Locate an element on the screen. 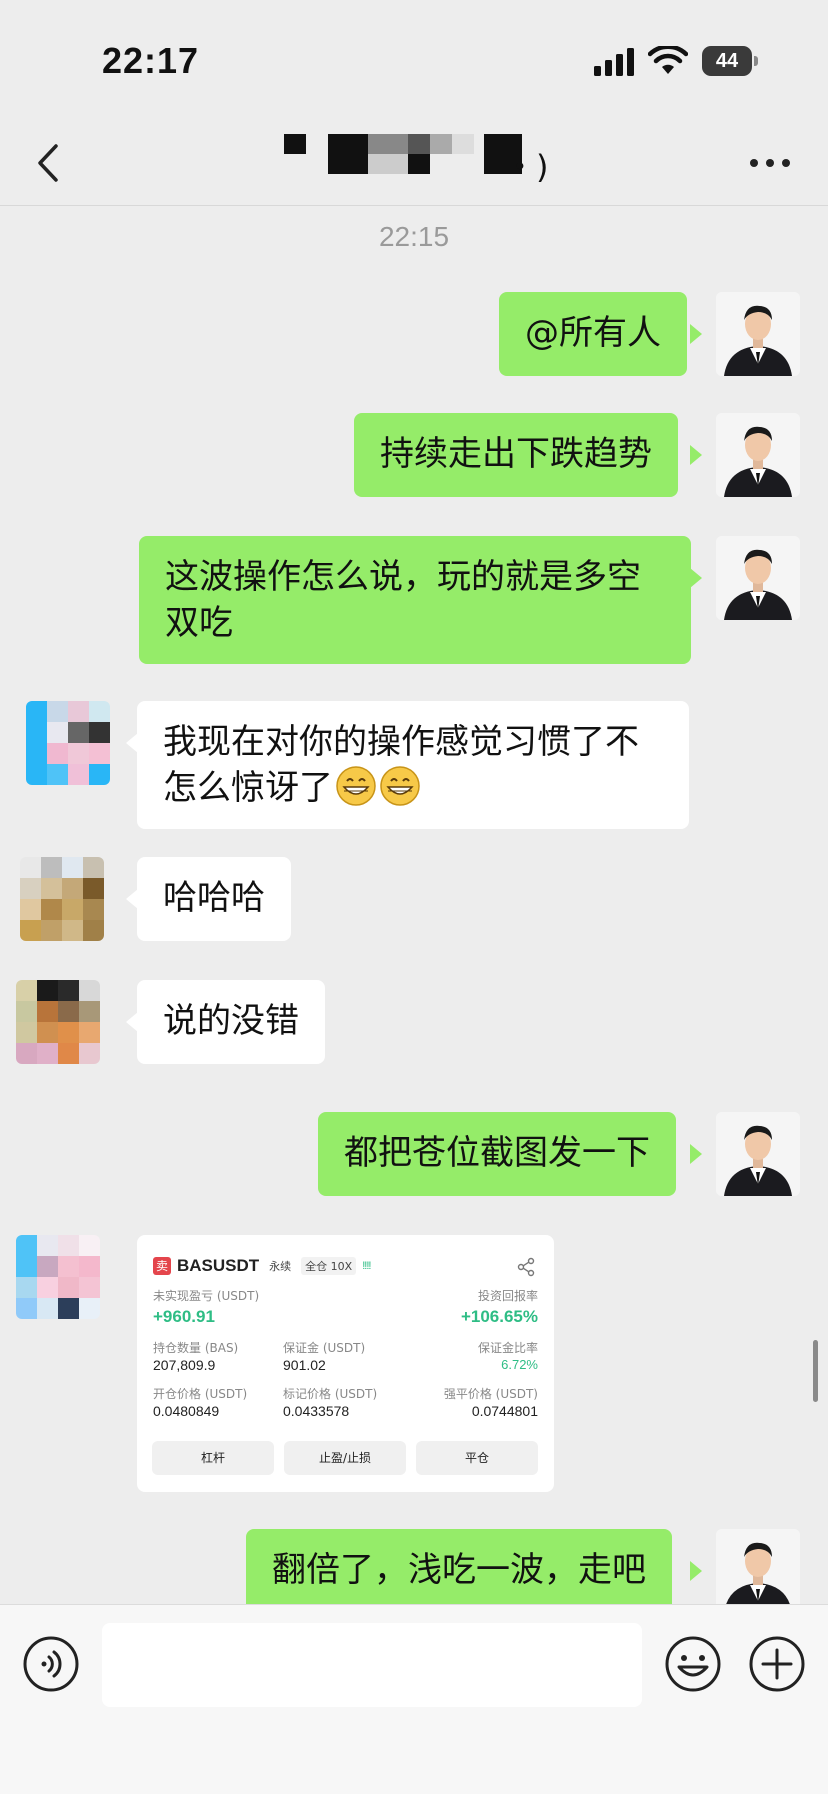 The image size is (828, 1794). message-bubble-outgoing: 持续走出下跌趋势 is located at coordinates (516, 455).